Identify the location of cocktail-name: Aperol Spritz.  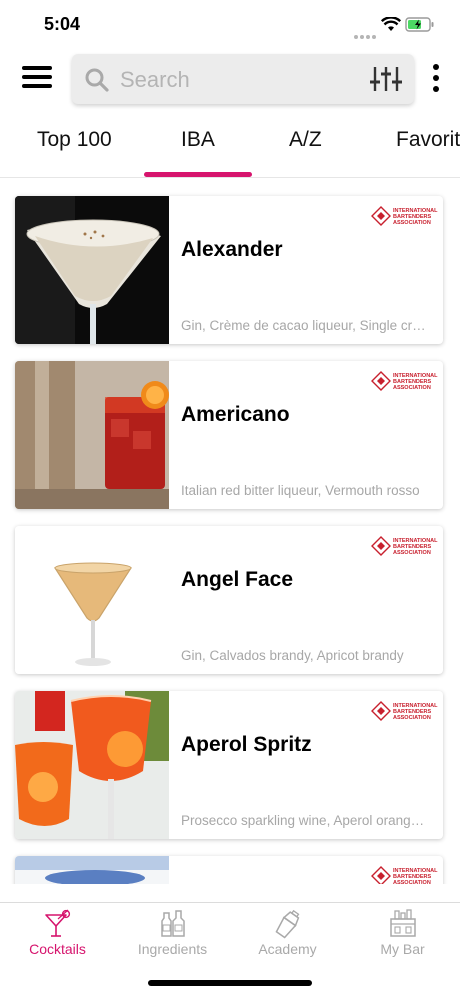
(246, 744).